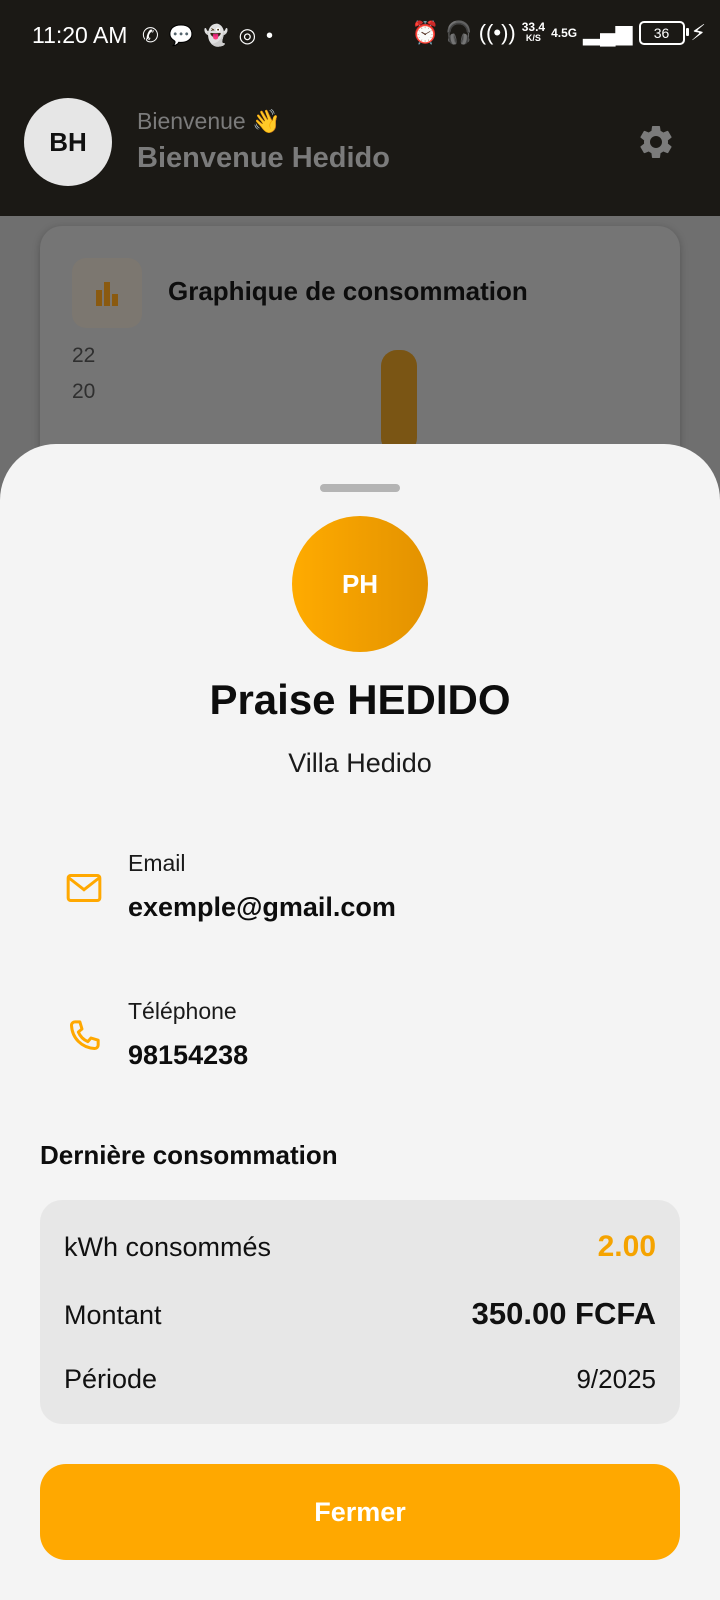 The width and height of the screenshot is (720, 1600). Describe the element at coordinates (84, 355) in the screenshot. I see `y-tick-label: 22` at that location.